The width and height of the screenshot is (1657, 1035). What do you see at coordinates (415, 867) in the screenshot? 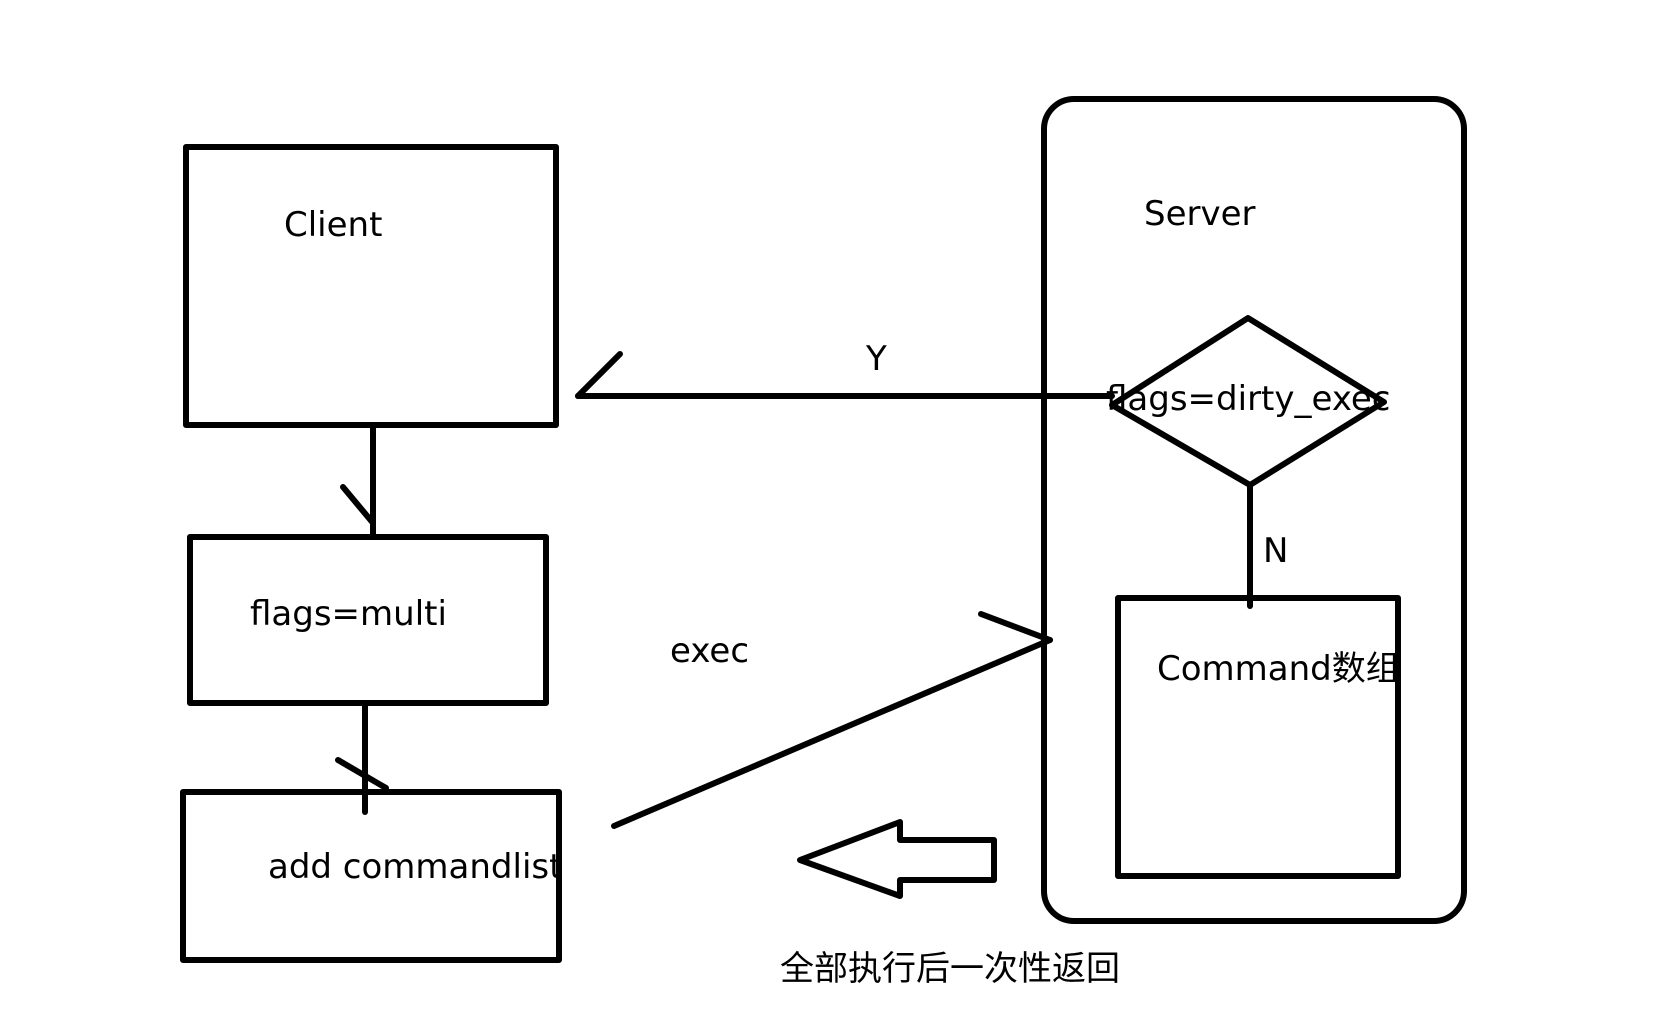
I see `commandlist-label: add commandlist` at bounding box center [415, 867].